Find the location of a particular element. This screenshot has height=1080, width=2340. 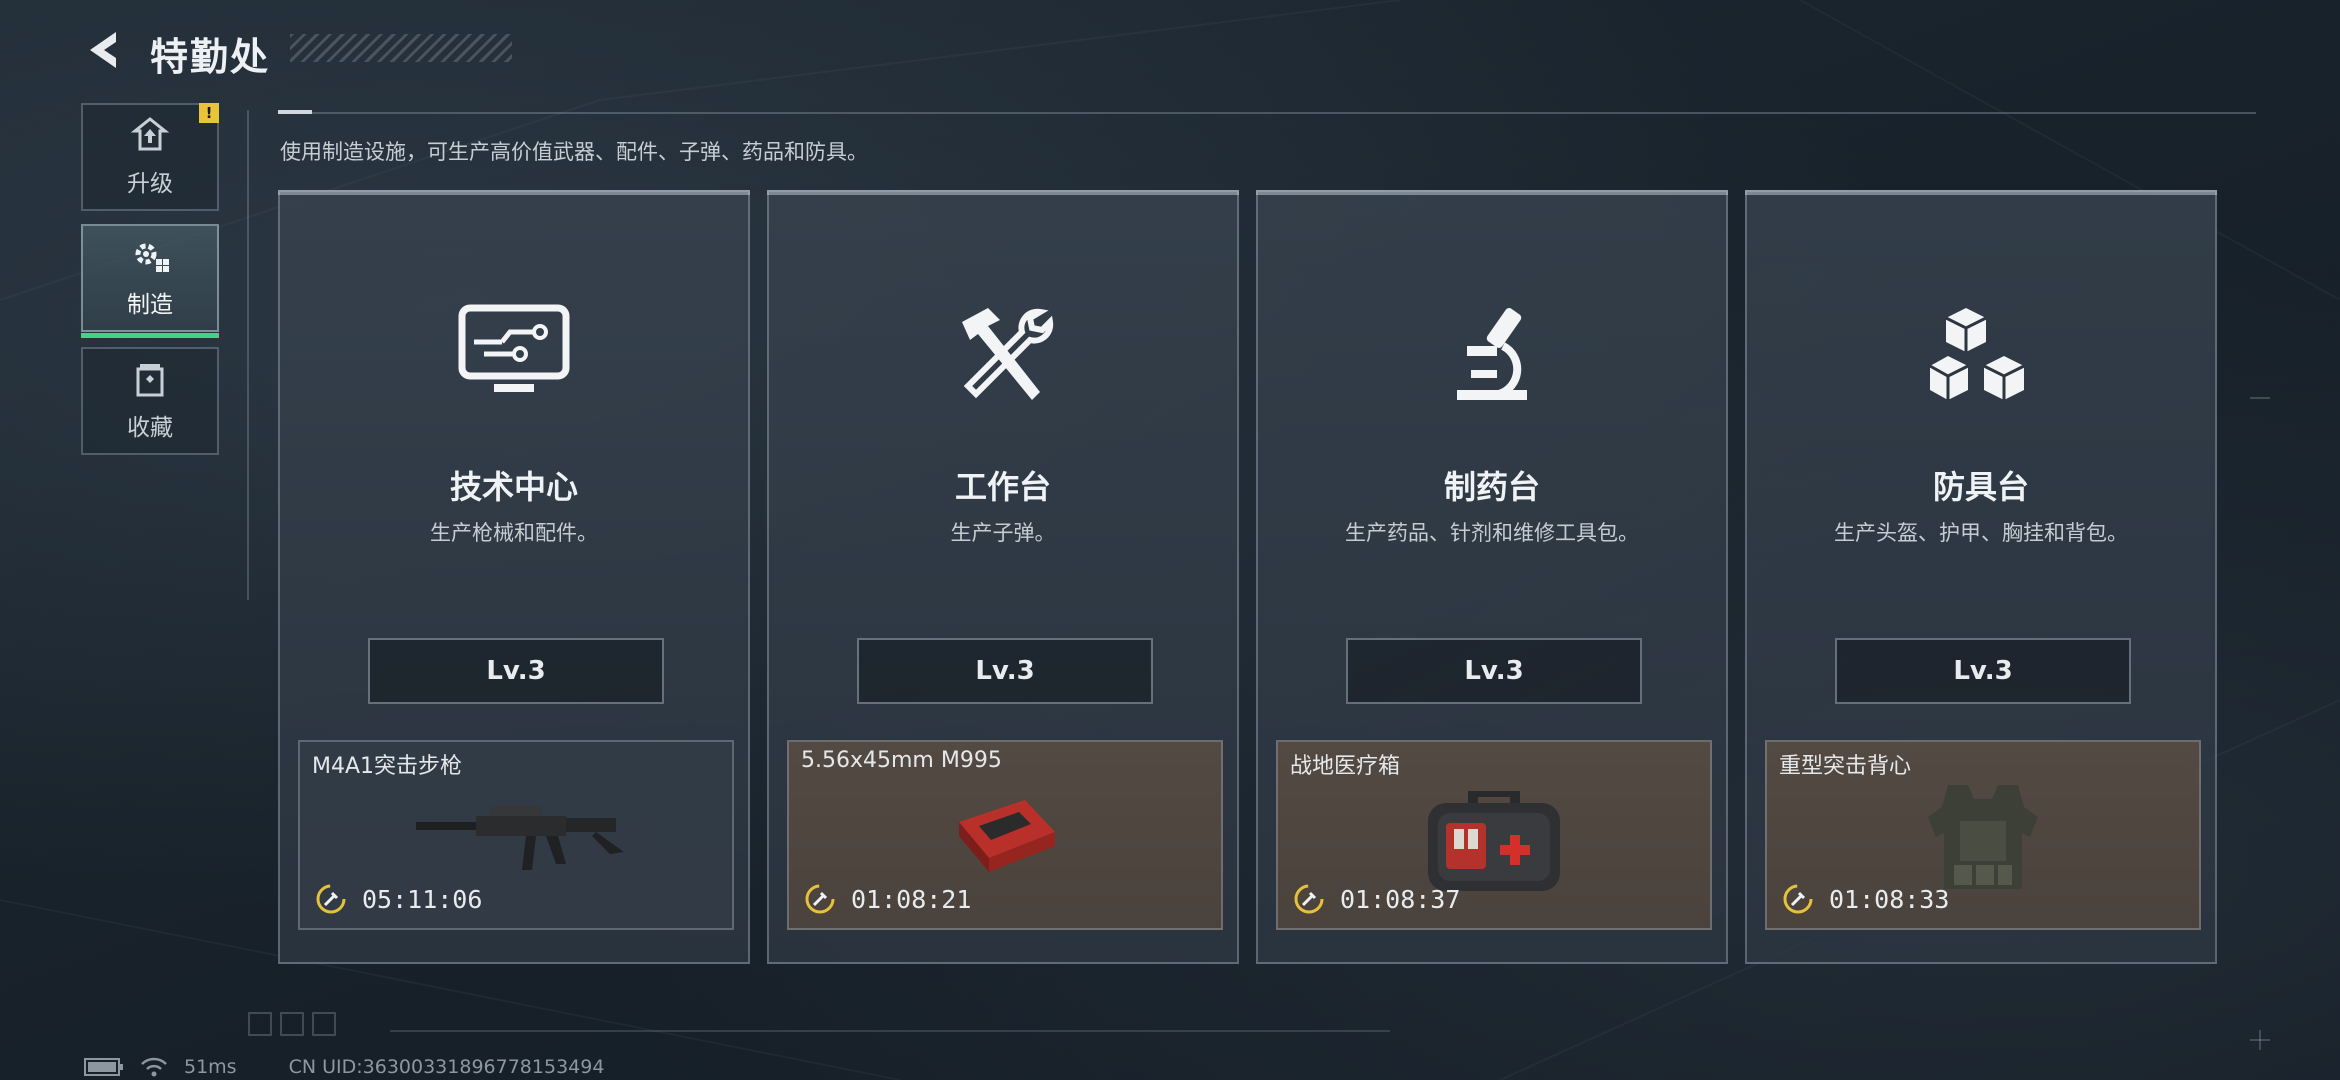

station-card-tech-center: 技术中心 生产枪械和配件。 Lv.3 M4A1突击步枪 05:11:06 is located at coordinates (514, 577).